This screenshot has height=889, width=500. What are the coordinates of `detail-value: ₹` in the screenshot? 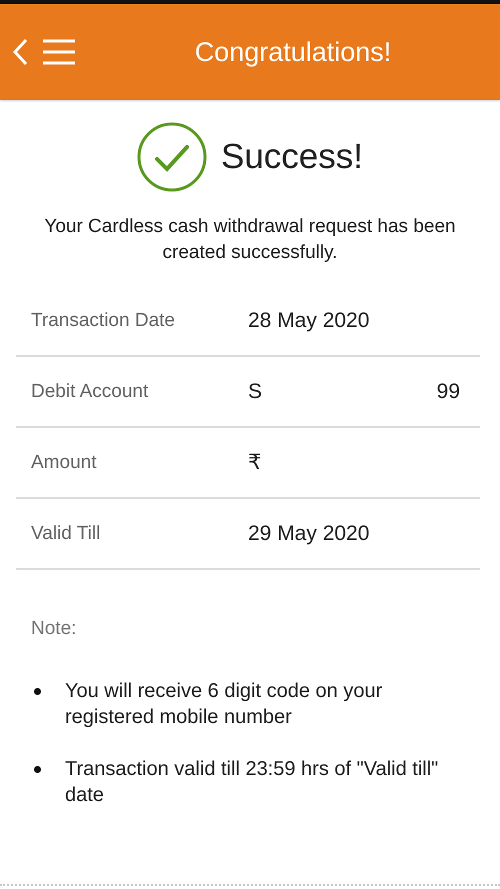 It's located at (255, 462).